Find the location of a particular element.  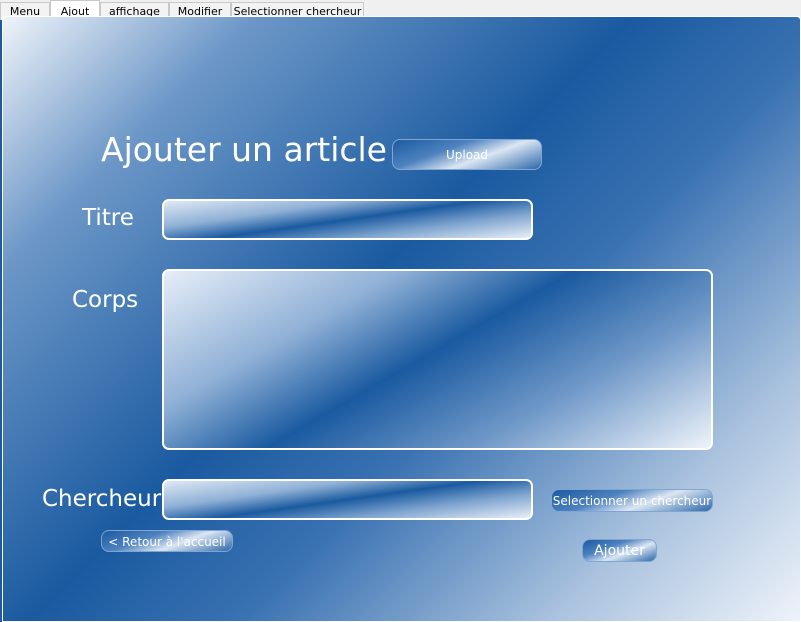

corps-label: Corps is located at coordinates (105, 300).